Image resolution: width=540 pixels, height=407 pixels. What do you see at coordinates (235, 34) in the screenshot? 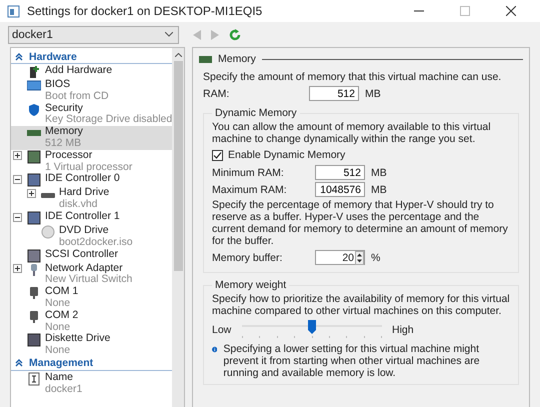
I see `refresh-icon` at bounding box center [235, 34].